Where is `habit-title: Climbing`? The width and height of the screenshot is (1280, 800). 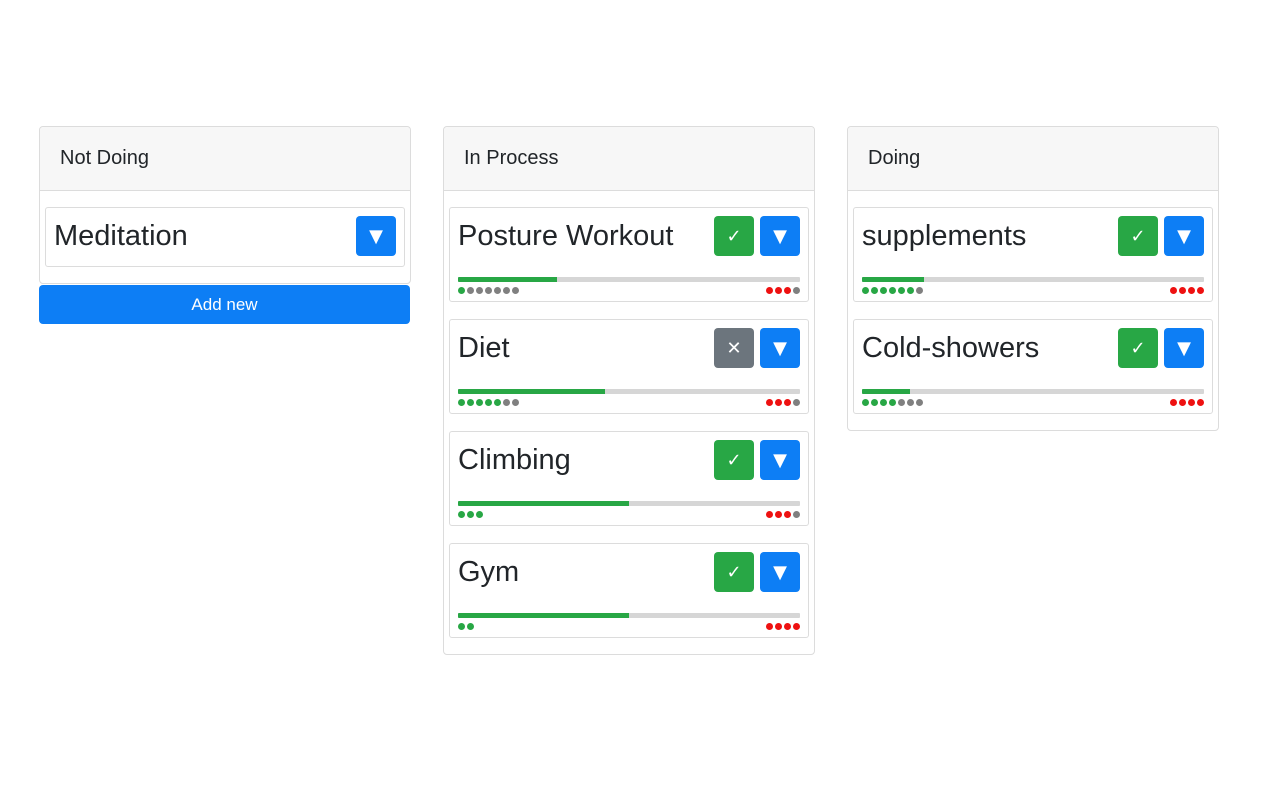 habit-title: Climbing is located at coordinates (514, 459).